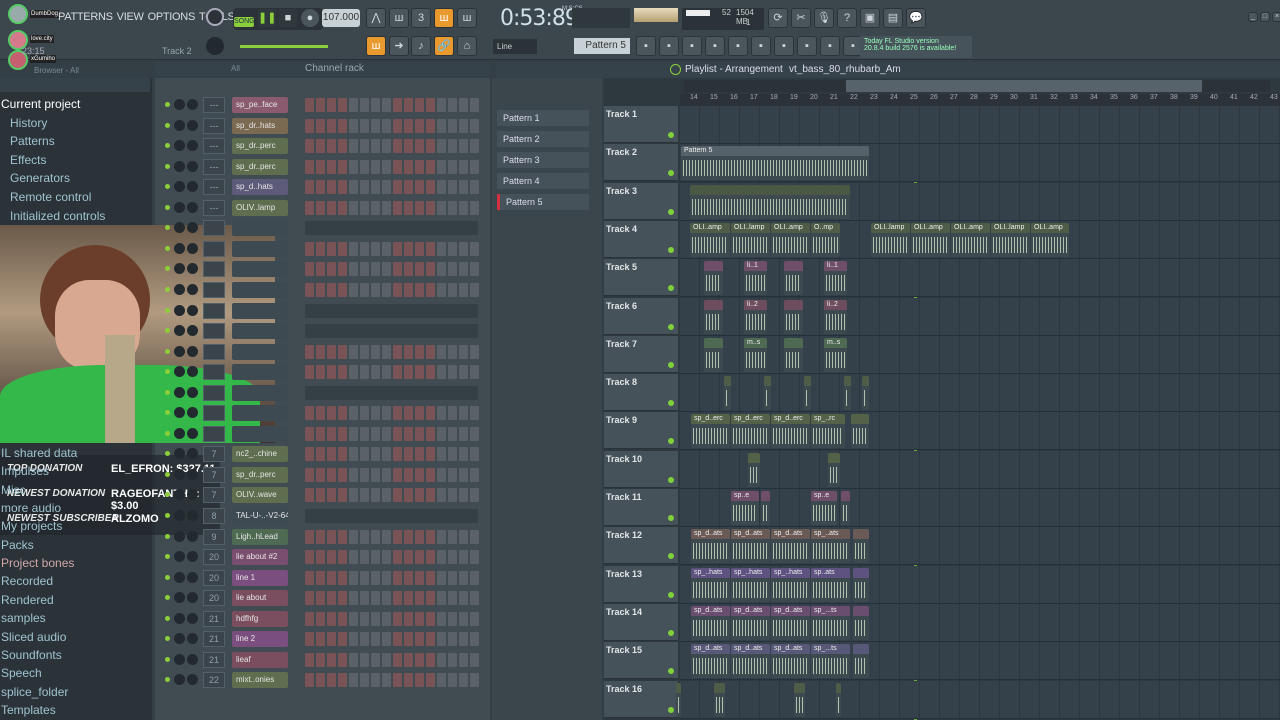  What do you see at coordinates (260, 557) in the screenshot?
I see `channel-name-button: lie about #2` at bounding box center [260, 557].